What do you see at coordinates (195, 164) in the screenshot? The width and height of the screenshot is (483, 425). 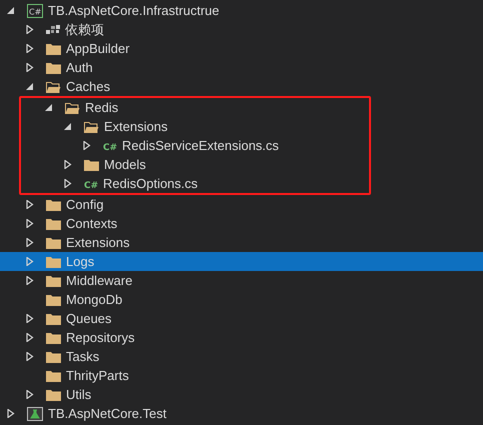 I see `tree-item: Models` at bounding box center [195, 164].